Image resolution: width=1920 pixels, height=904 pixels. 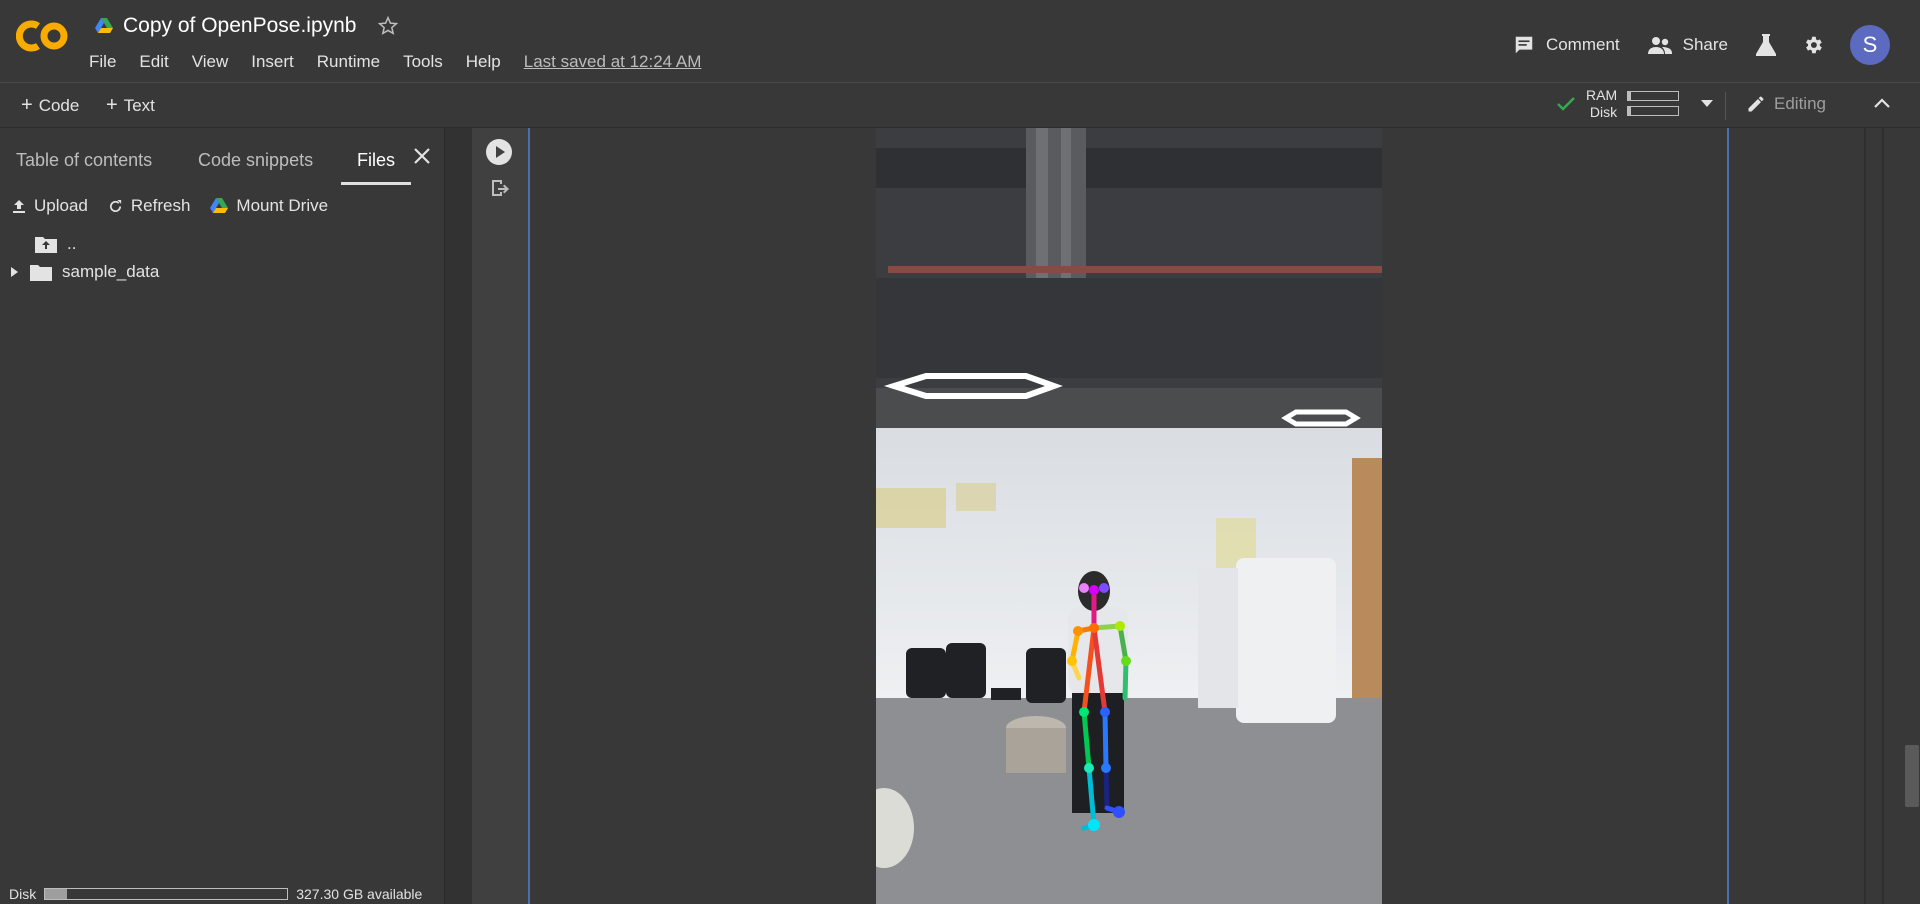 What do you see at coordinates (111, 271) in the screenshot?
I see `file-name: sample_data` at bounding box center [111, 271].